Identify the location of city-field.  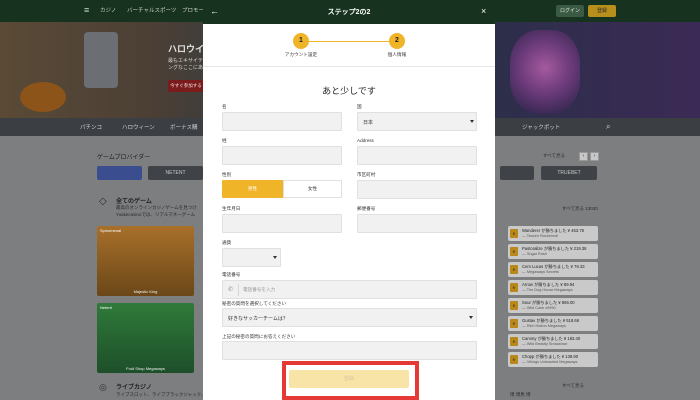
(417, 189).